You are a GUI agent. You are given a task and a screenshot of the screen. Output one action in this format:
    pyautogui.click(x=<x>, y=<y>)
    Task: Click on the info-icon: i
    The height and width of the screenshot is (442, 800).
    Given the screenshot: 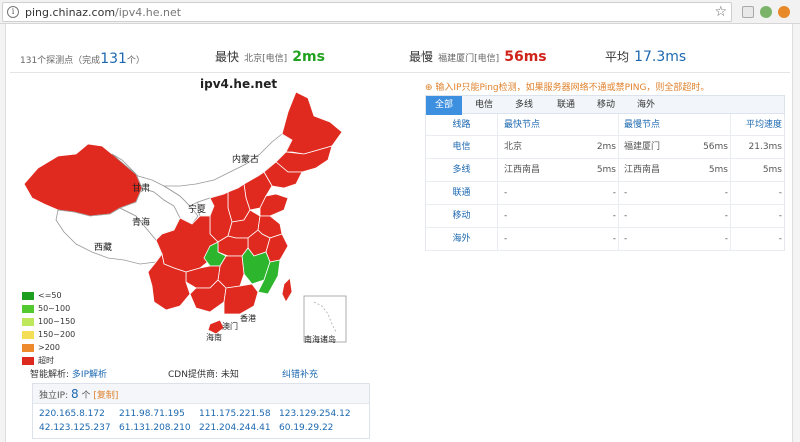 What is the action you would take?
    pyautogui.click(x=13, y=12)
    